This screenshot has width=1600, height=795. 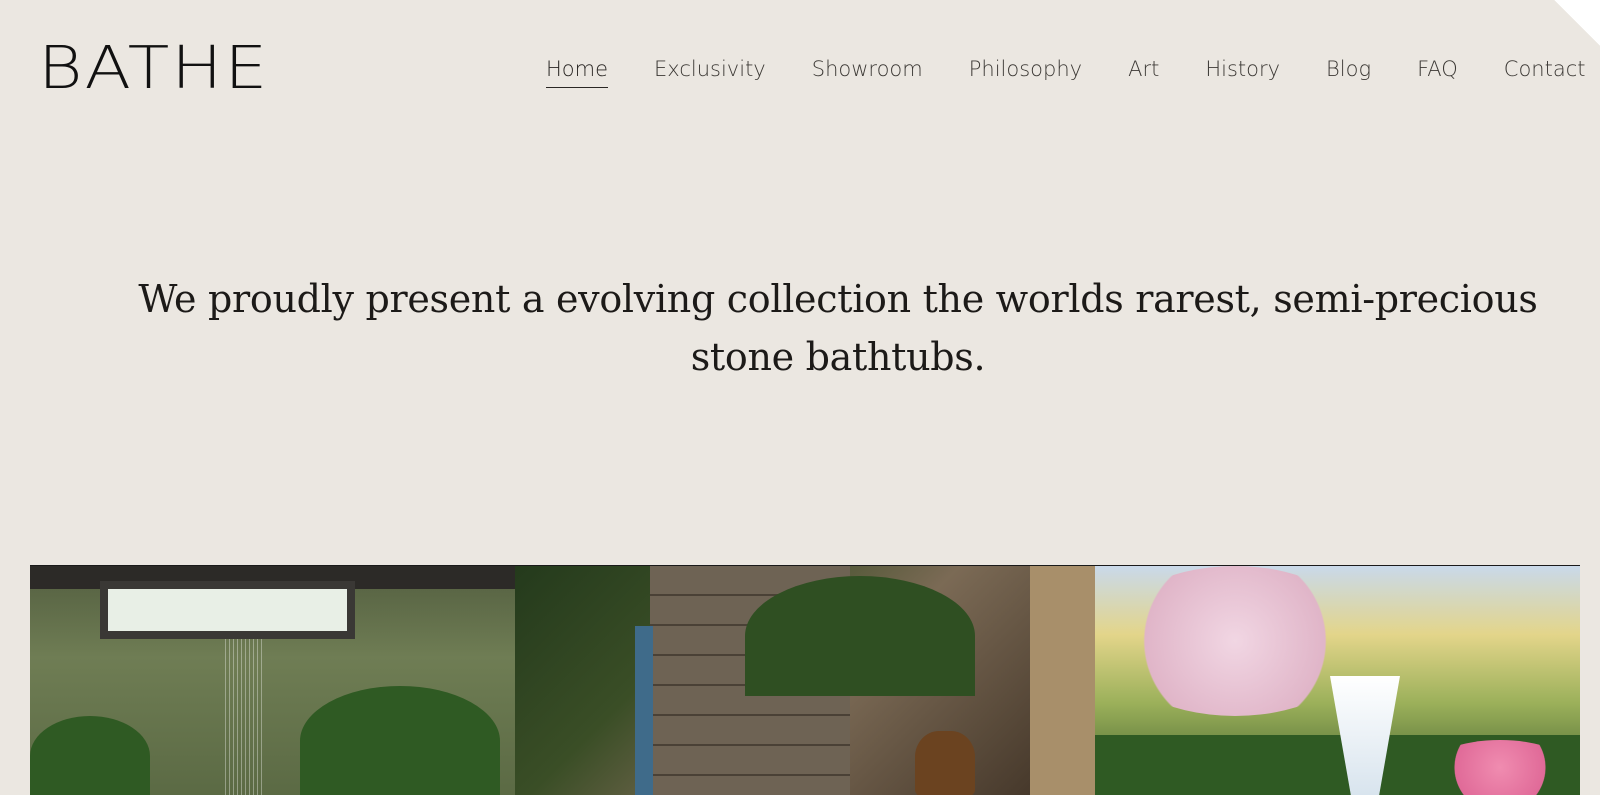 I want to click on nav-item-showroom: Showroom, so click(x=867, y=71).